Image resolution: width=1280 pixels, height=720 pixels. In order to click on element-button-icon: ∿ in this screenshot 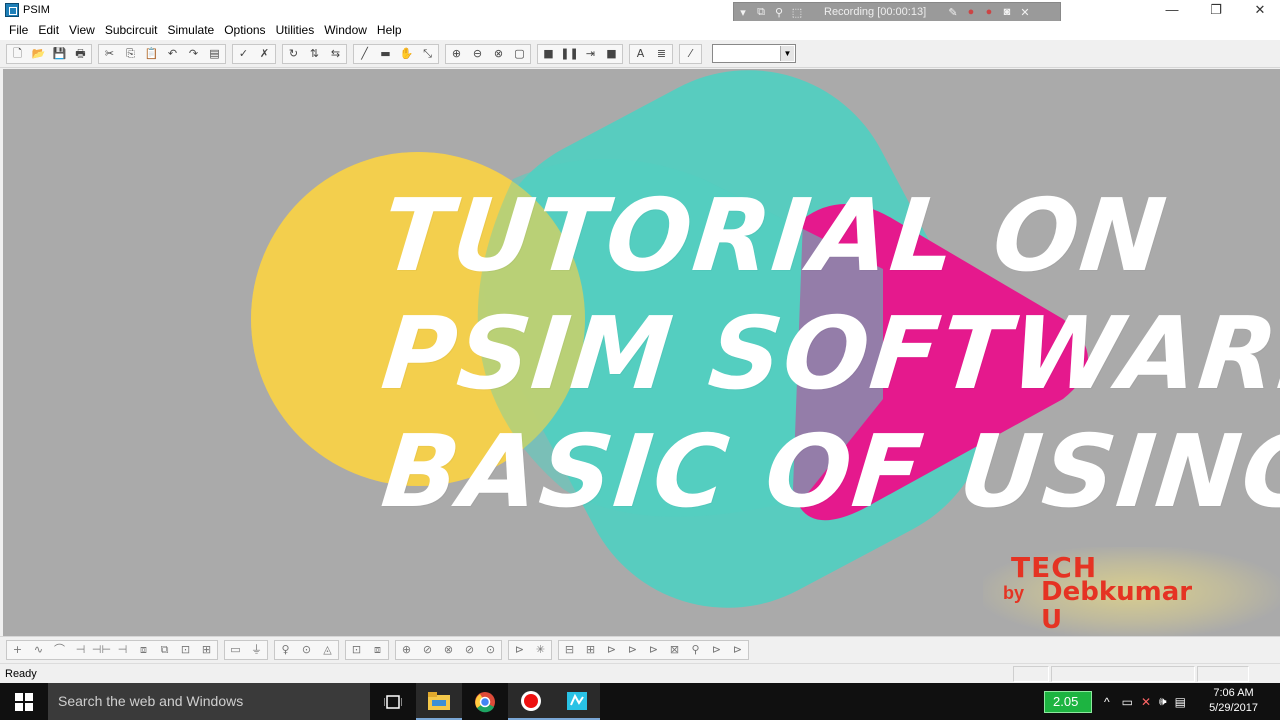, I will do `click(38, 650)`.